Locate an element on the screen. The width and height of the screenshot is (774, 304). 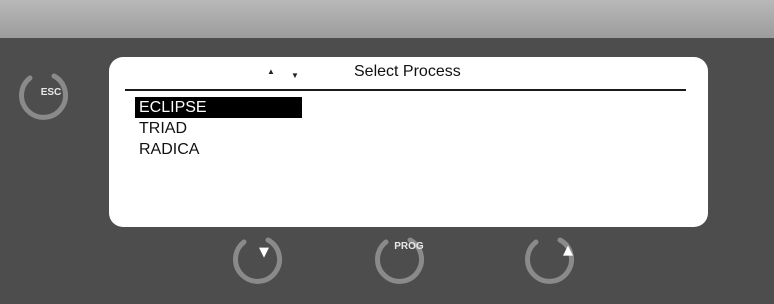
up-knob-icon: ▲ is located at coordinates (550, 260).